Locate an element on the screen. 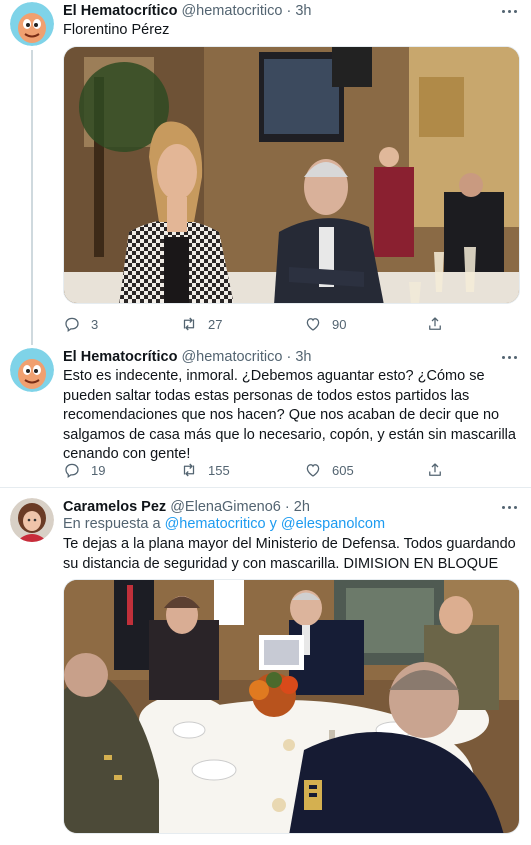 Image resolution: width=531 pixels, height=845 pixels. mention-link: @elespanolcom is located at coordinates (333, 524).